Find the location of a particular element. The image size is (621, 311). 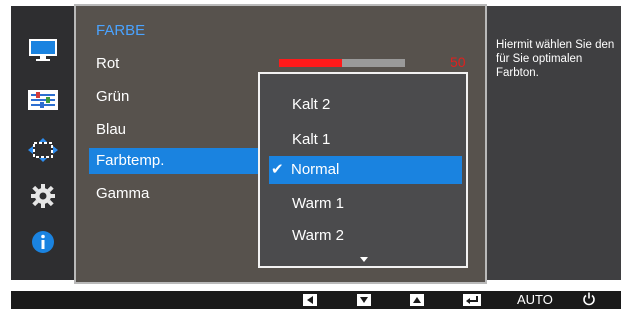

osd-sidebar is located at coordinates (42, 143).